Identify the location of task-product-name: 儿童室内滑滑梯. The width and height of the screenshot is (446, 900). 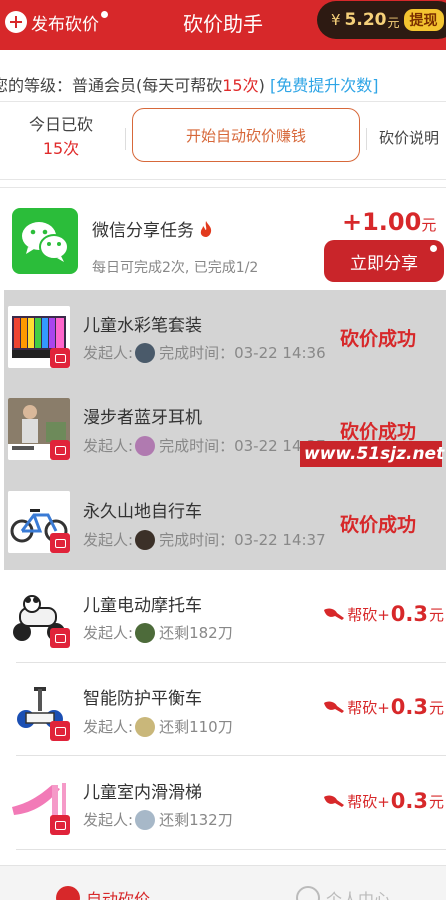
(142, 793).